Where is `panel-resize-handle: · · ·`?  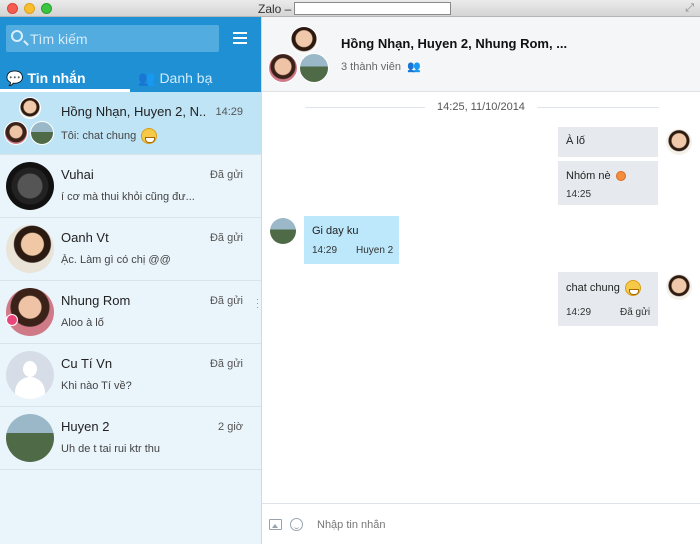
panel-resize-handle: · · · is located at coordinates (257, 303).